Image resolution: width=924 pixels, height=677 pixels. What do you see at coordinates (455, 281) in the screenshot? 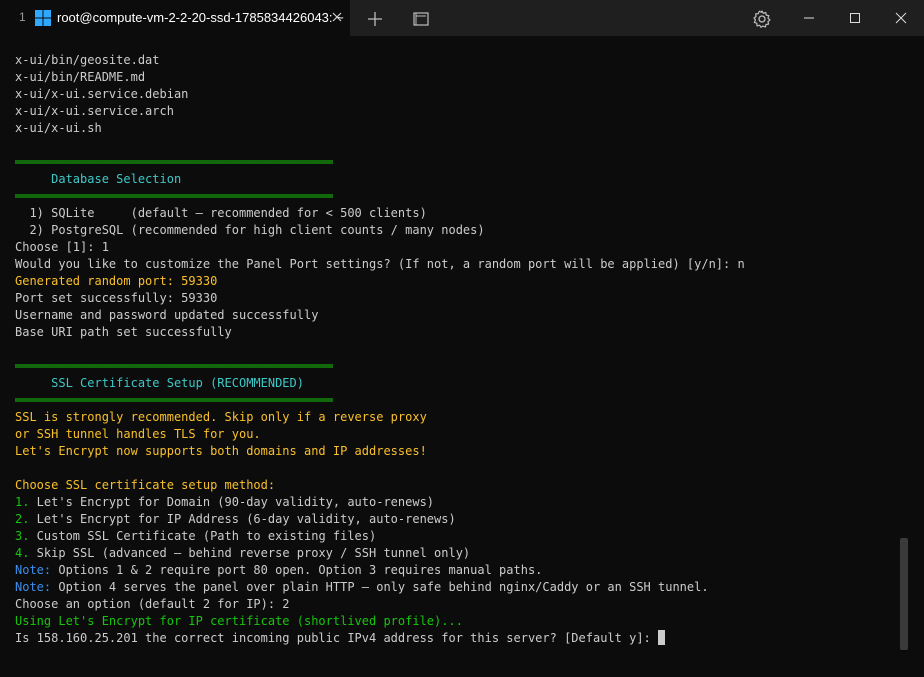
I see `terminal-line: Generated random port: 59330` at bounding box center [455, 281].